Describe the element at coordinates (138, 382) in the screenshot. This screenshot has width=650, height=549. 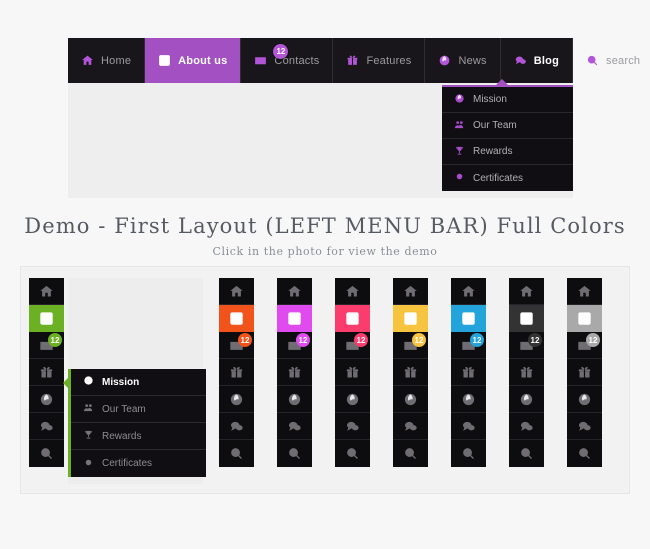
I see `submenu-item-mission: Mission` at that location.